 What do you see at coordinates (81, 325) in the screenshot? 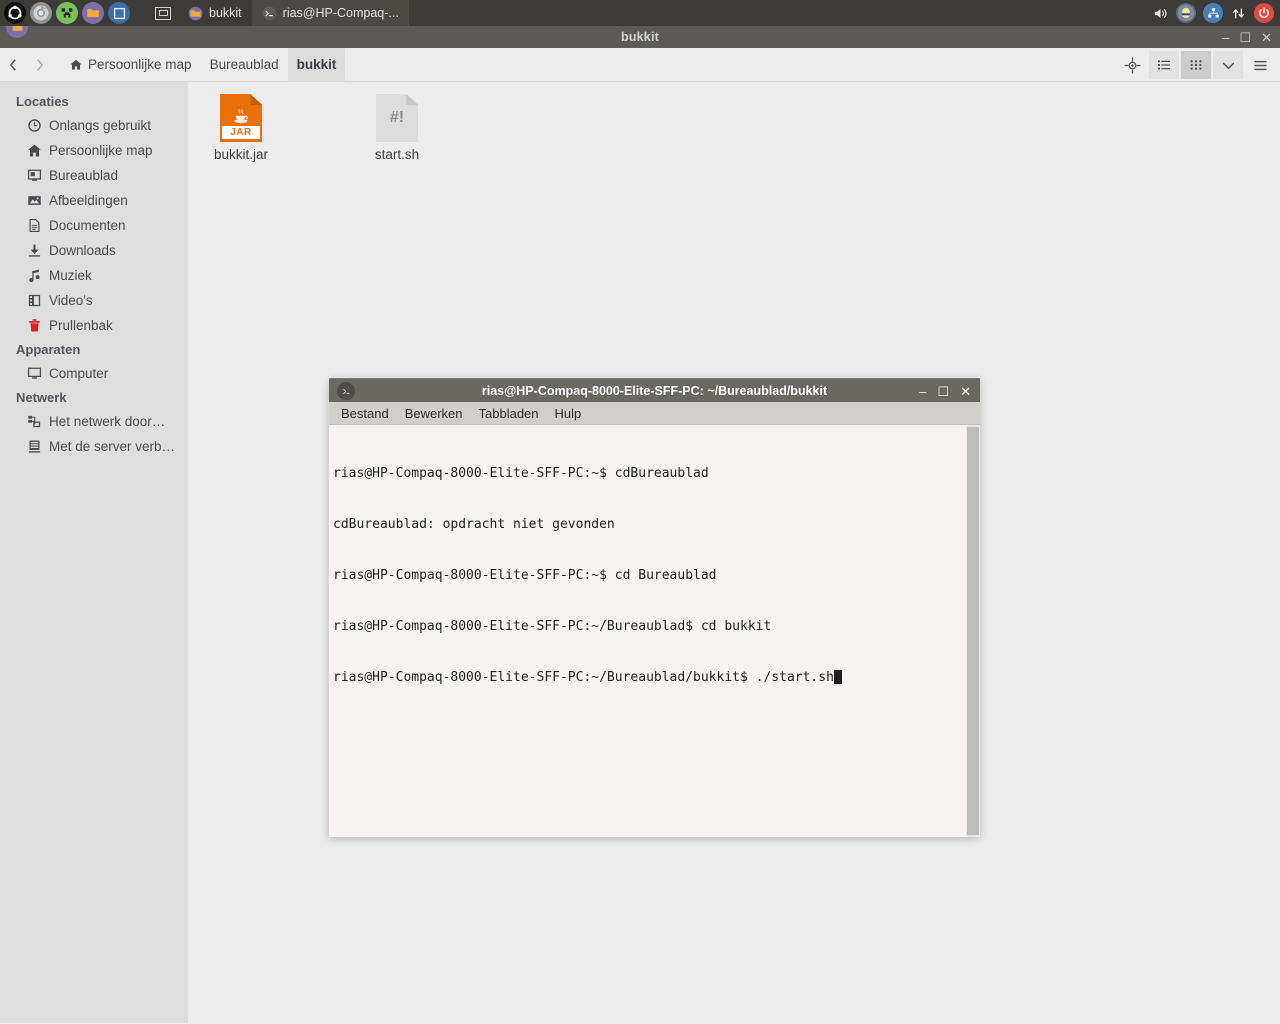
I see `sidebar-label: Prullenbak` at bounding box center [81, 325].